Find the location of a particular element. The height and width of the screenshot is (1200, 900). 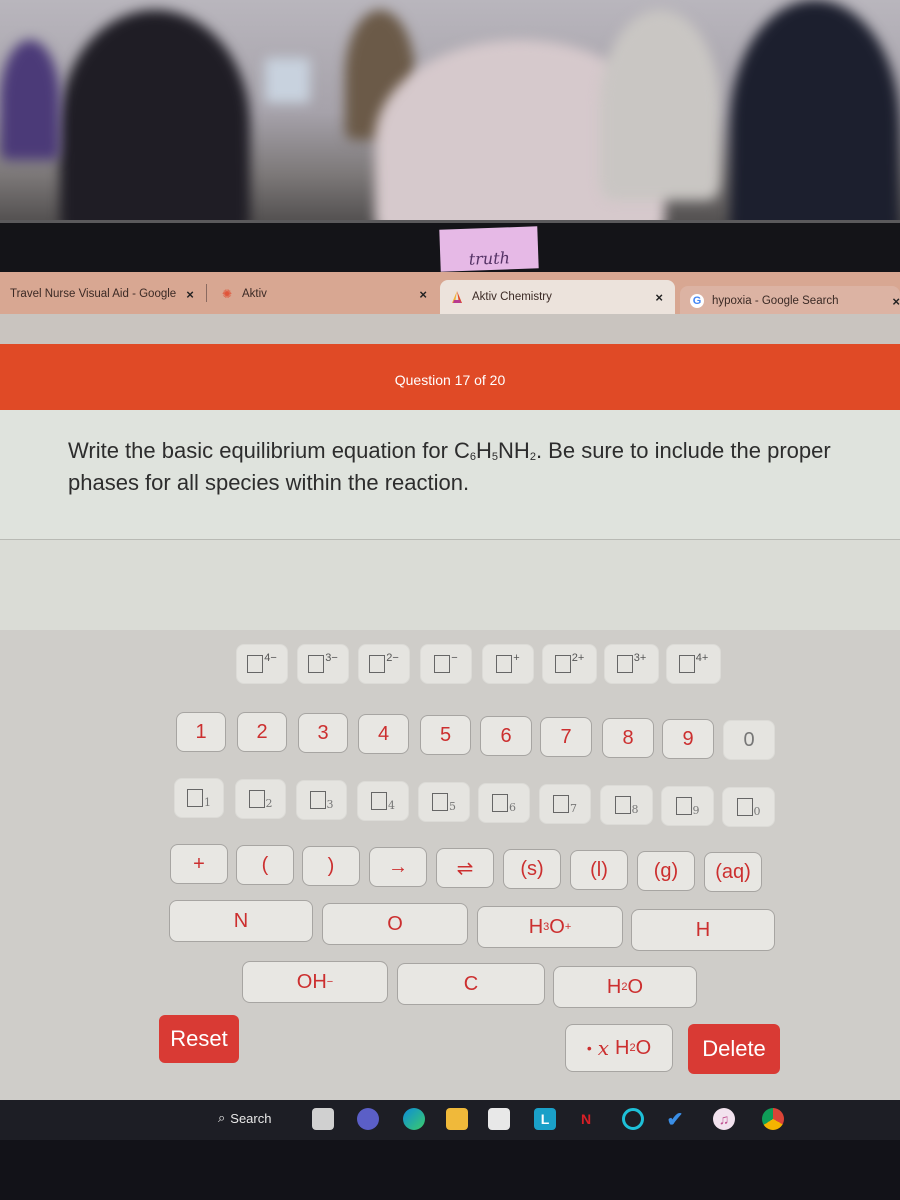

element-key-h: H is located at coordinates (703, 930).